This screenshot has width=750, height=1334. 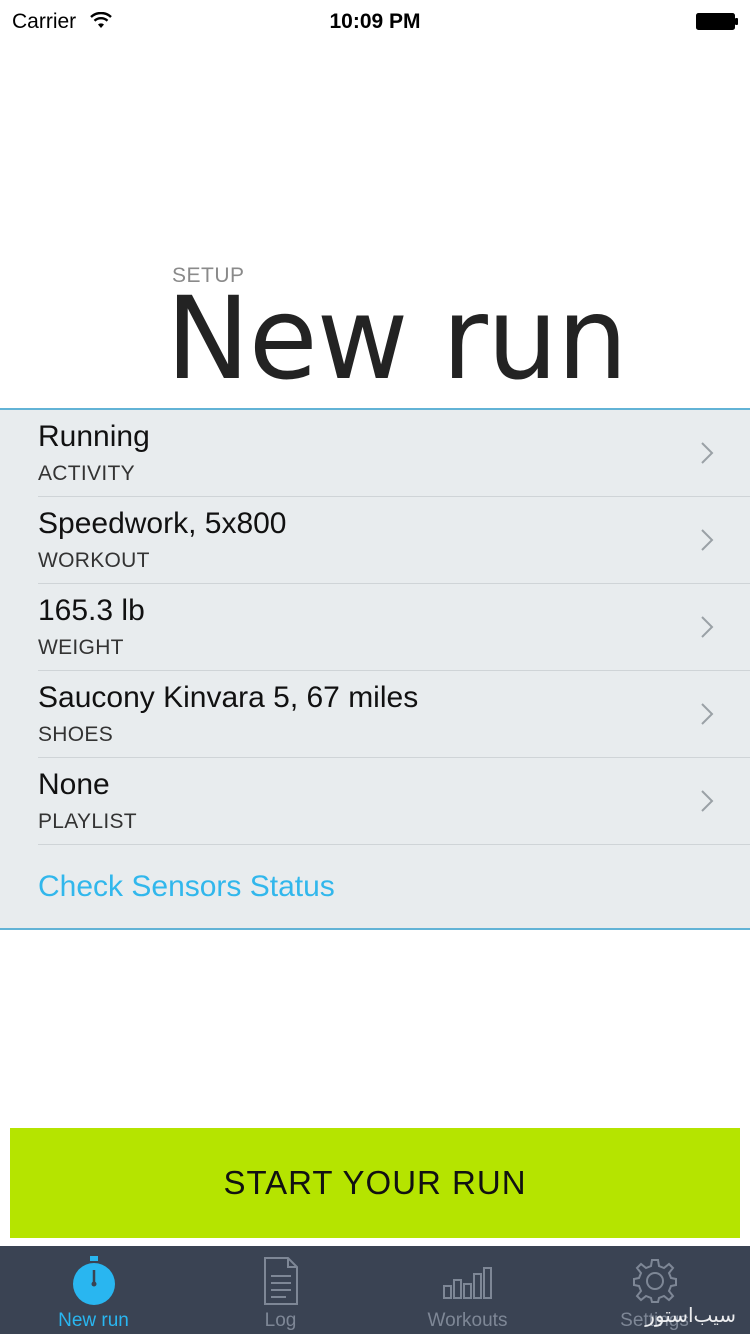 I want to click on tab-log: Log, so click(x=280, y=1290).